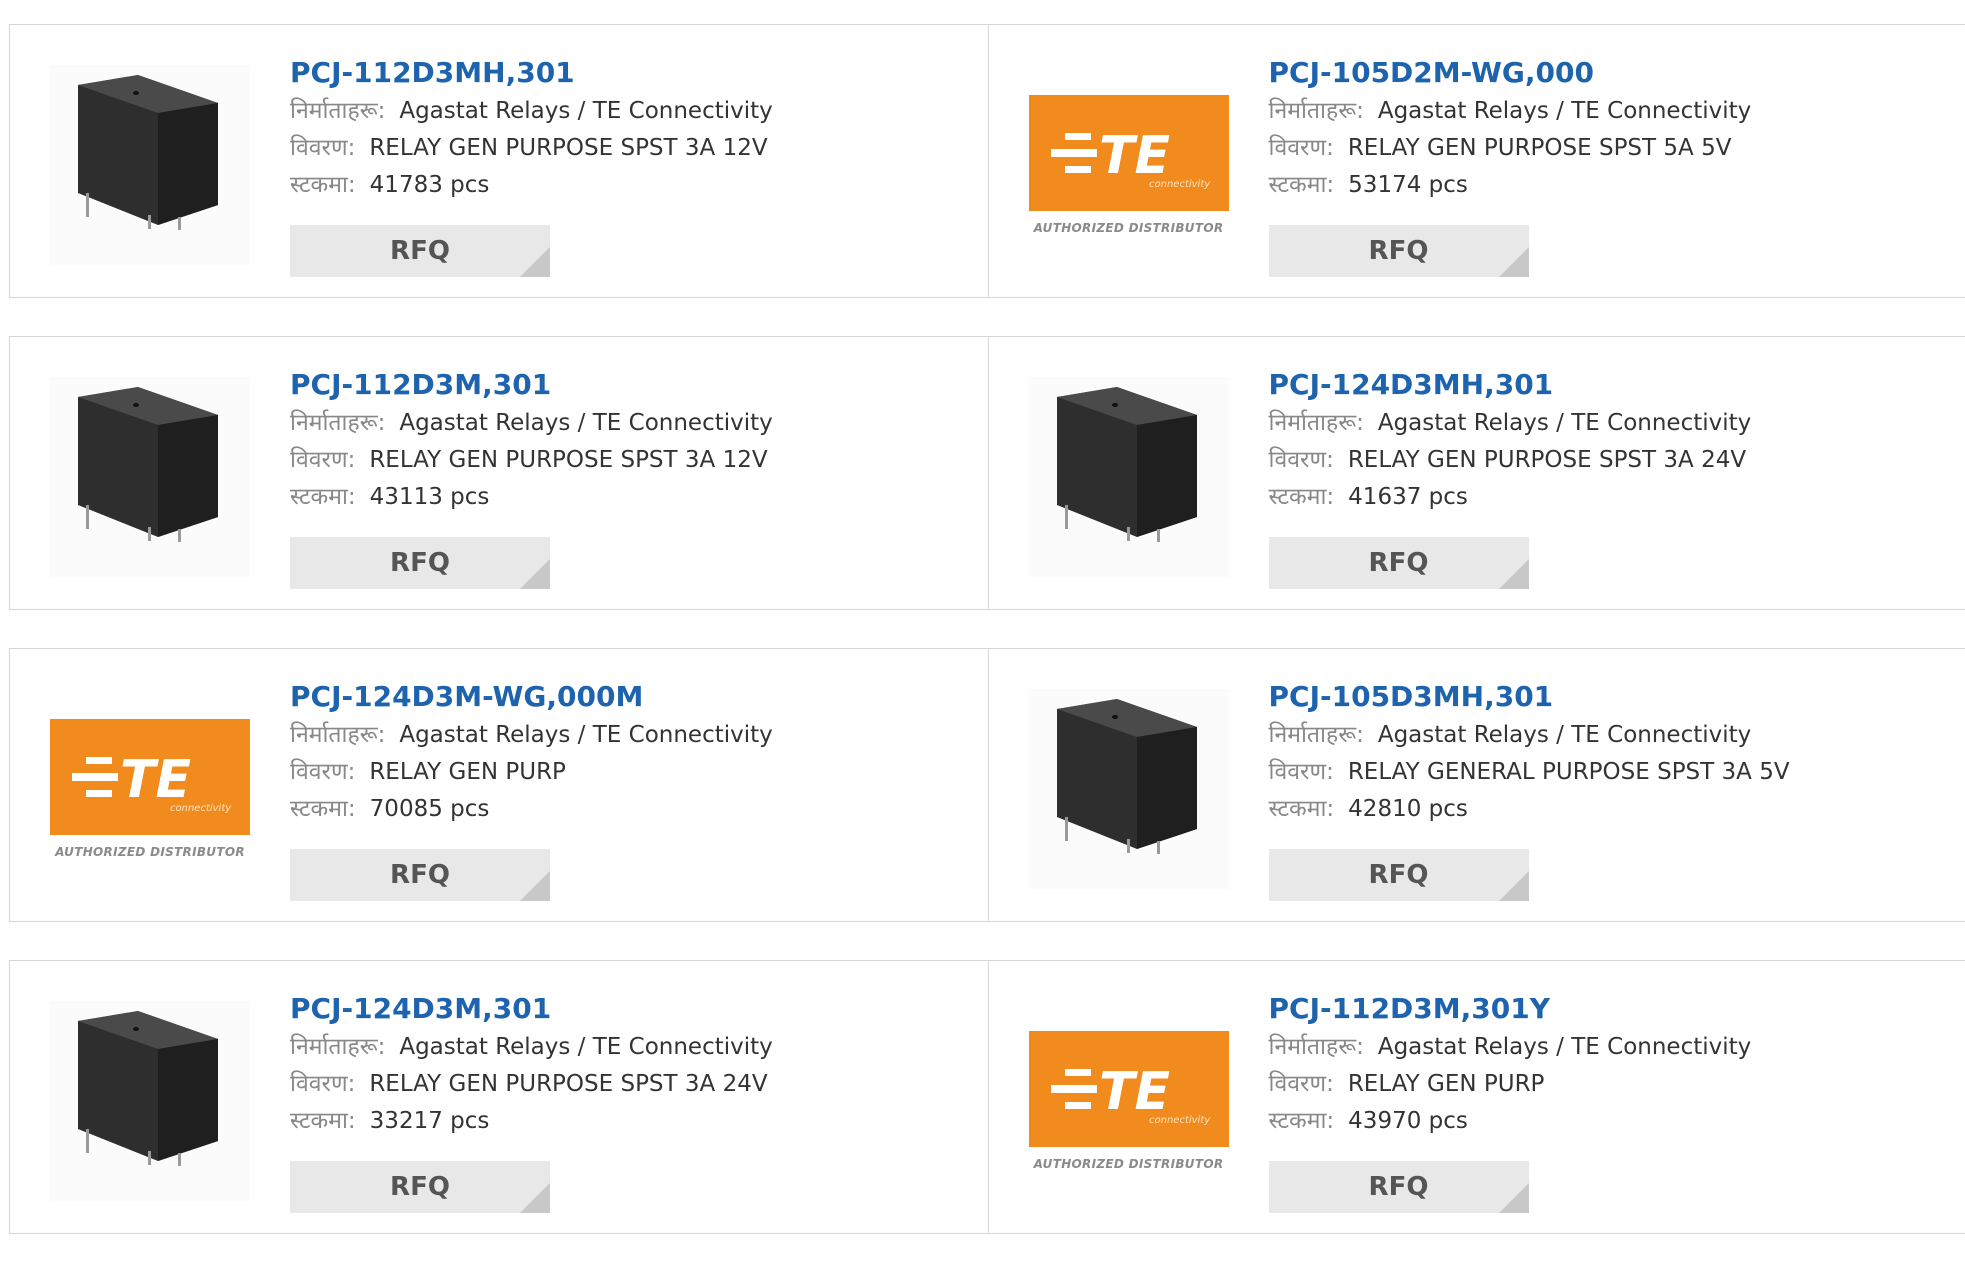  Describe the element at coordinates (1510, 1009) in the screenshot. I see `part-number-link: PCJ-112D3M,301Y` at that location.